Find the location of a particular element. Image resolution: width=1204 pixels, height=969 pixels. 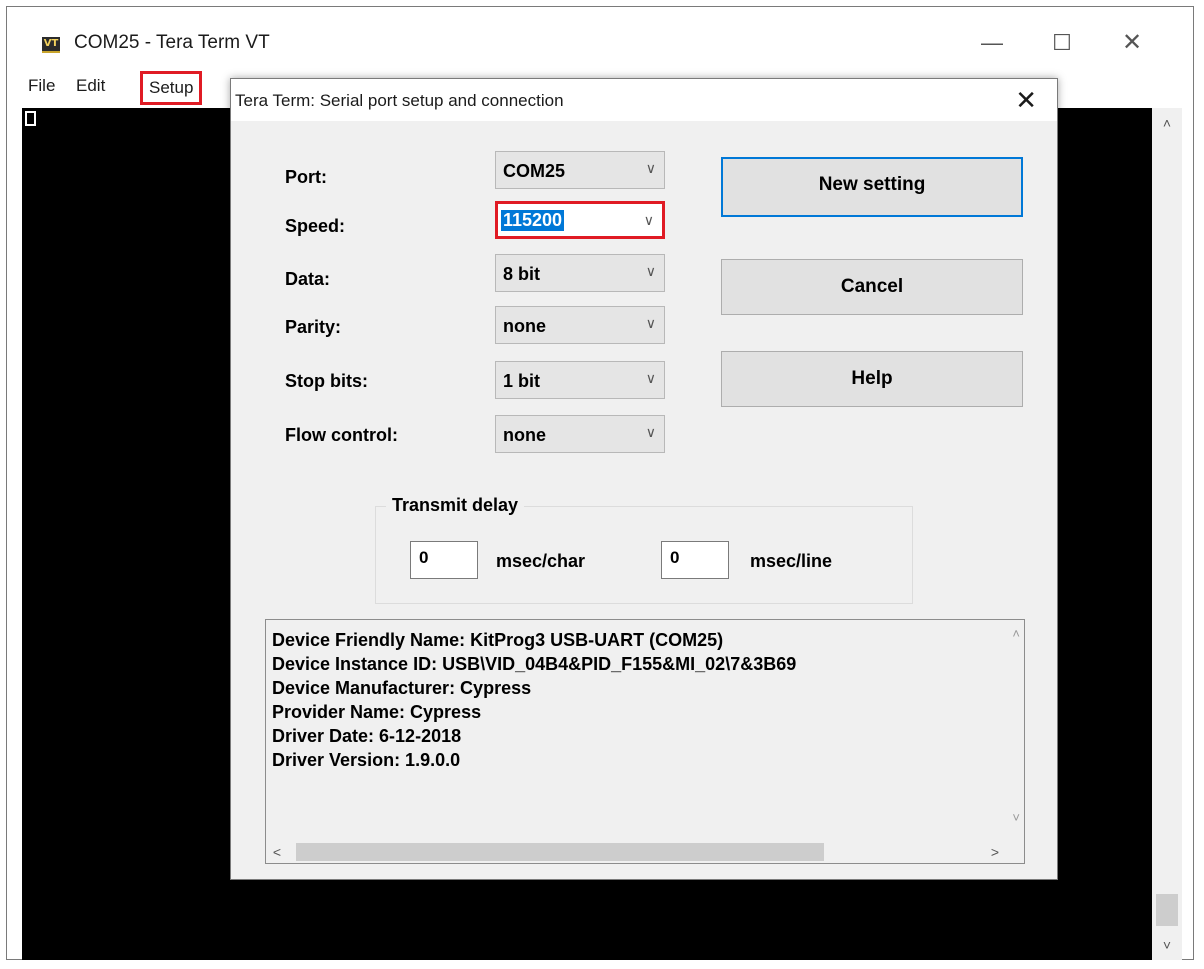

info-line: Driver Version: 1.9.0.0 is located at coordinates (366, 760).